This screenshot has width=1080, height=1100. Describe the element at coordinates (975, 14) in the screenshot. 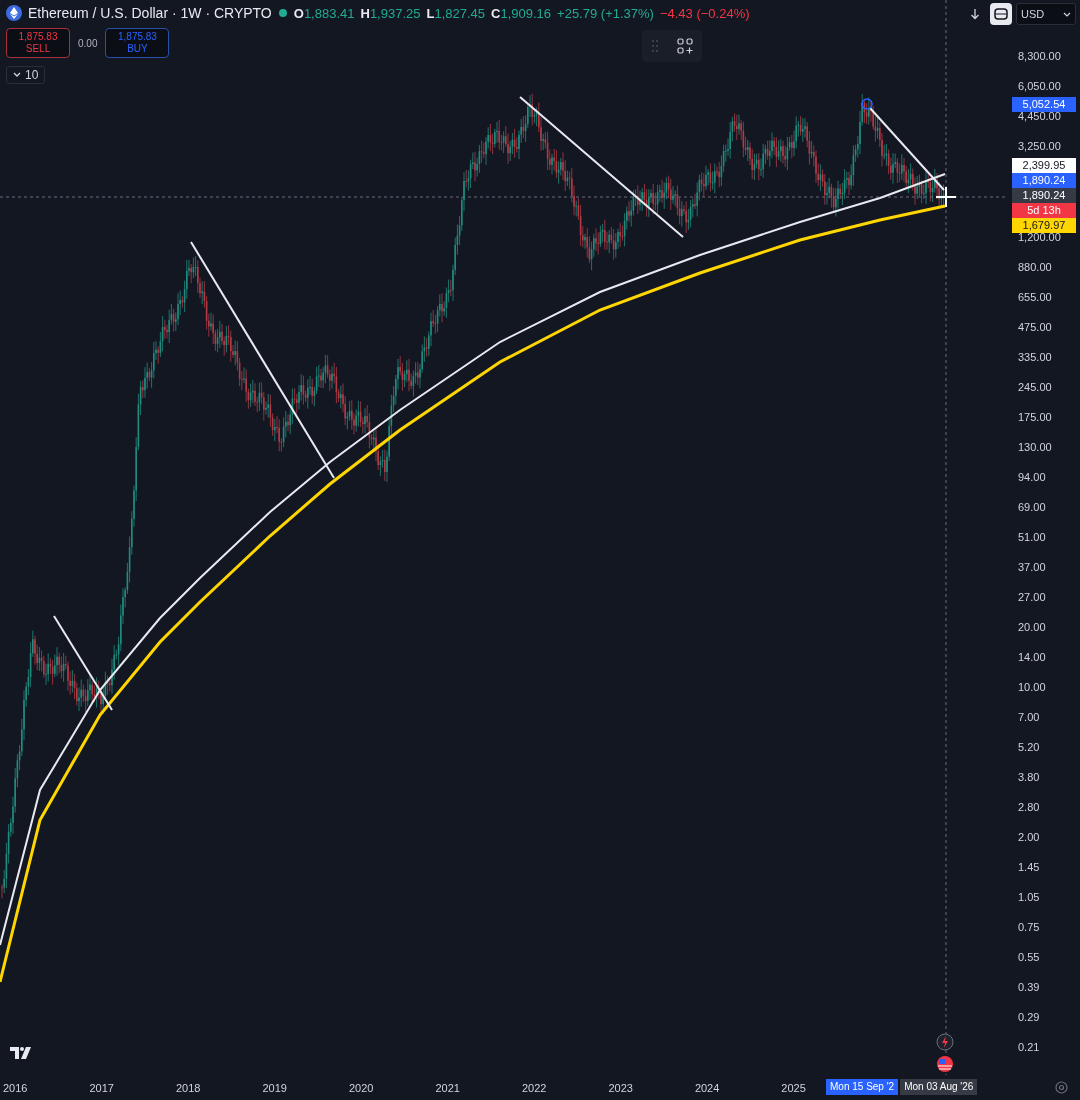

I see `arrow-down-icon` at that location.